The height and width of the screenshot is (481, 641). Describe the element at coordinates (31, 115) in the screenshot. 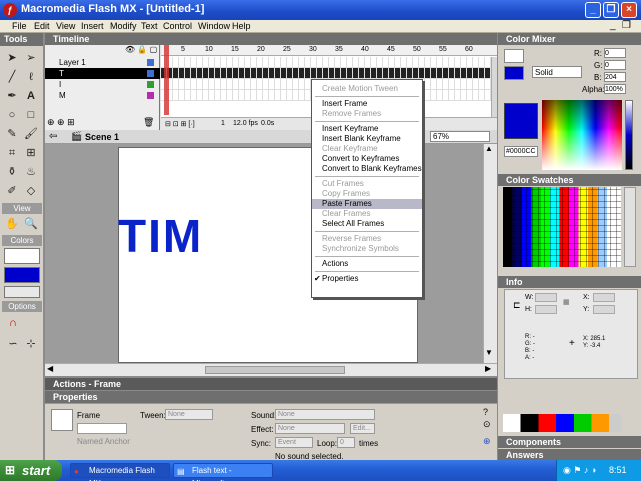

I see `rectangle-tool-icon: □` at that location.